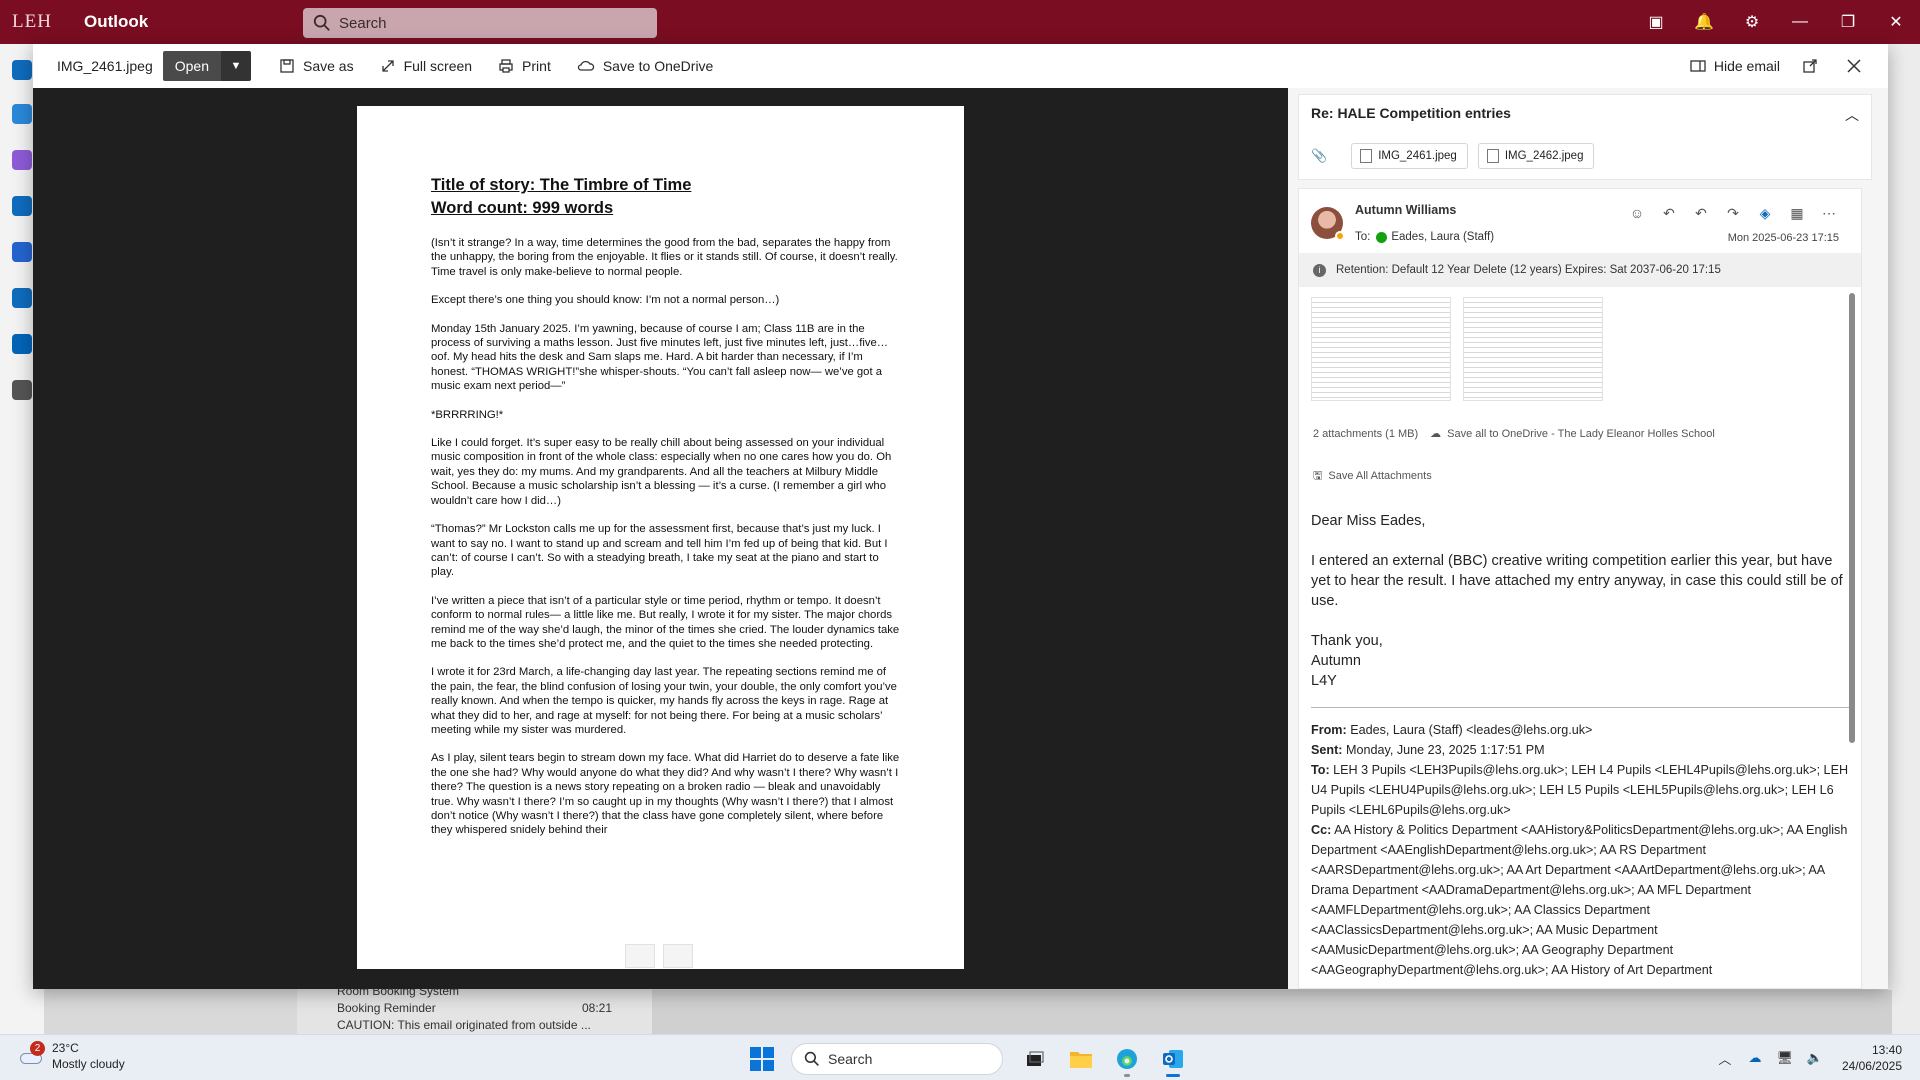 The image size is (1920, 1080). I want to click on clock: 13:40 24/06/2025, so click(1872, 1058).